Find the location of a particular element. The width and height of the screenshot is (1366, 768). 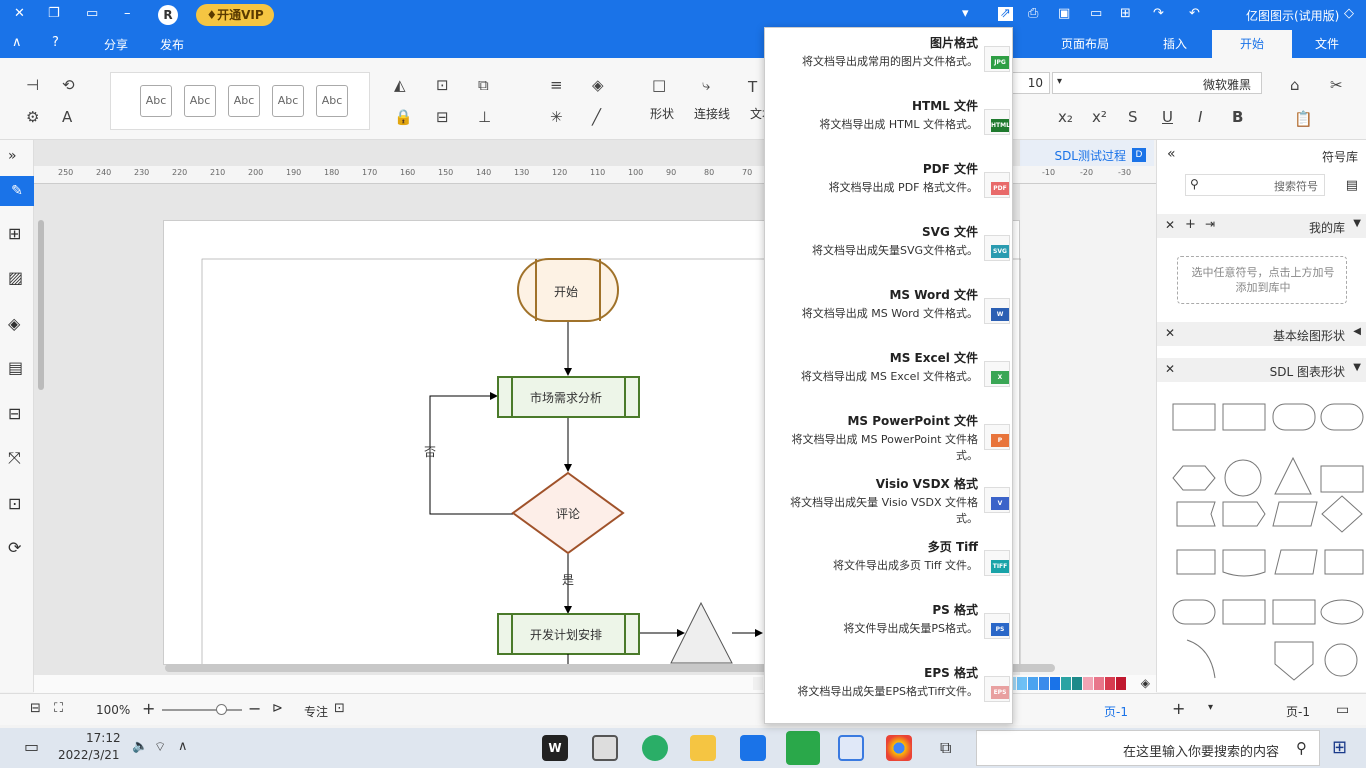

zoom-in-icon: + is located at coordinates (148, 708).